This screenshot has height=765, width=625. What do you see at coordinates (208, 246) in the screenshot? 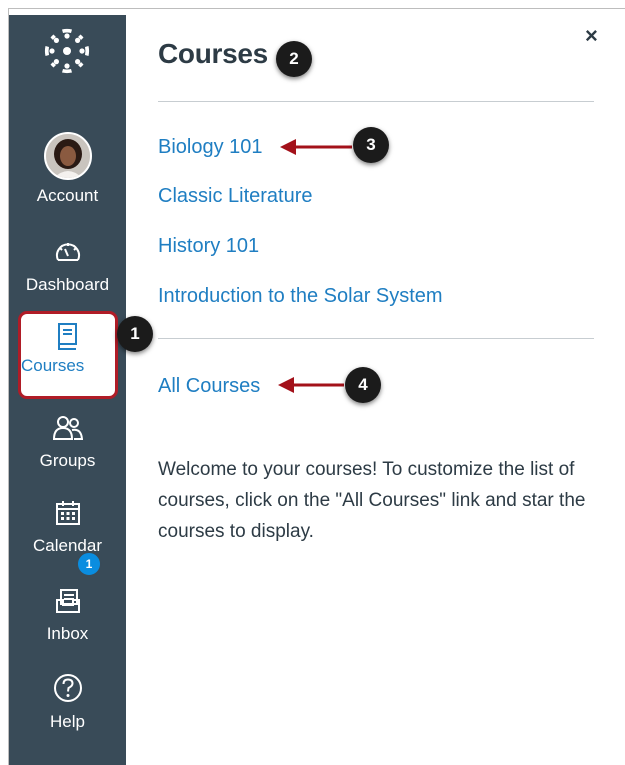
I see `course-link-history-101: History 101` at bounding box center [208, 246].